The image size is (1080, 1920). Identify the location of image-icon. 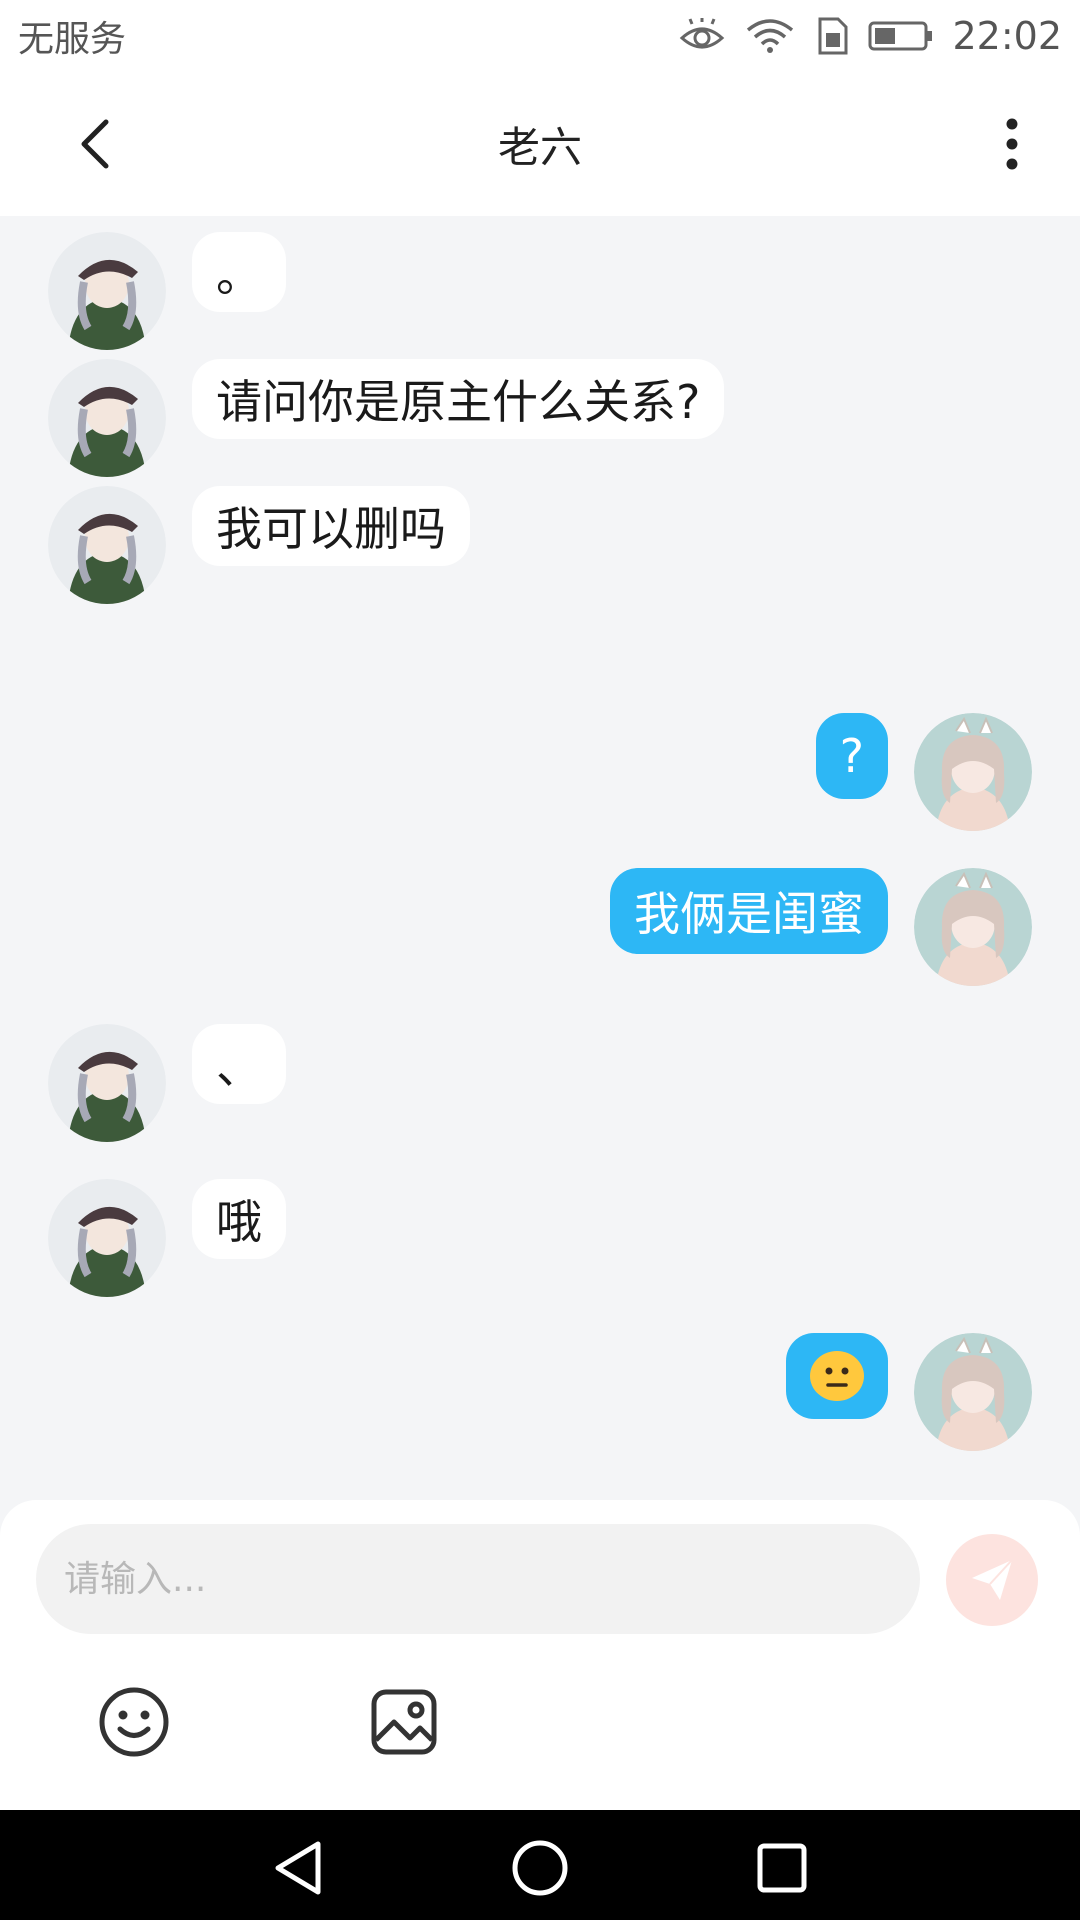
(404, 1722).